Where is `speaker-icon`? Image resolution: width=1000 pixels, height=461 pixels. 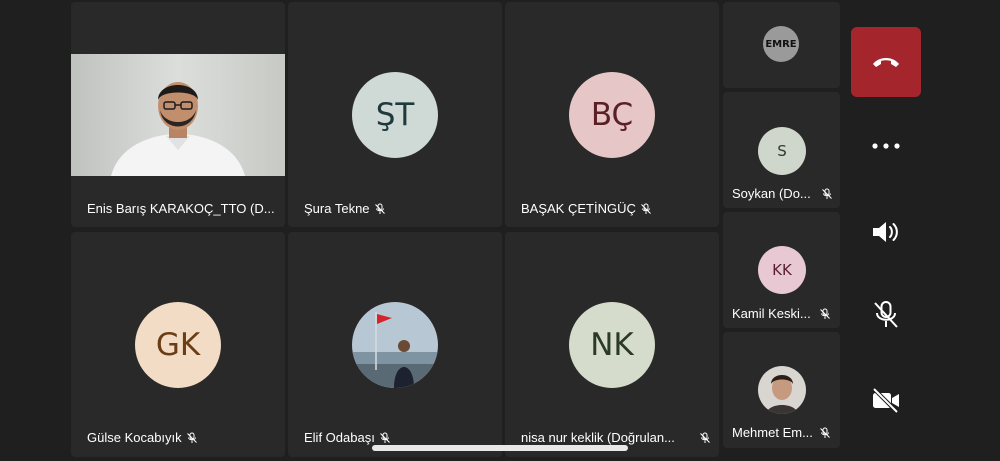 speaker-icon is located at coordinates (885, 232).